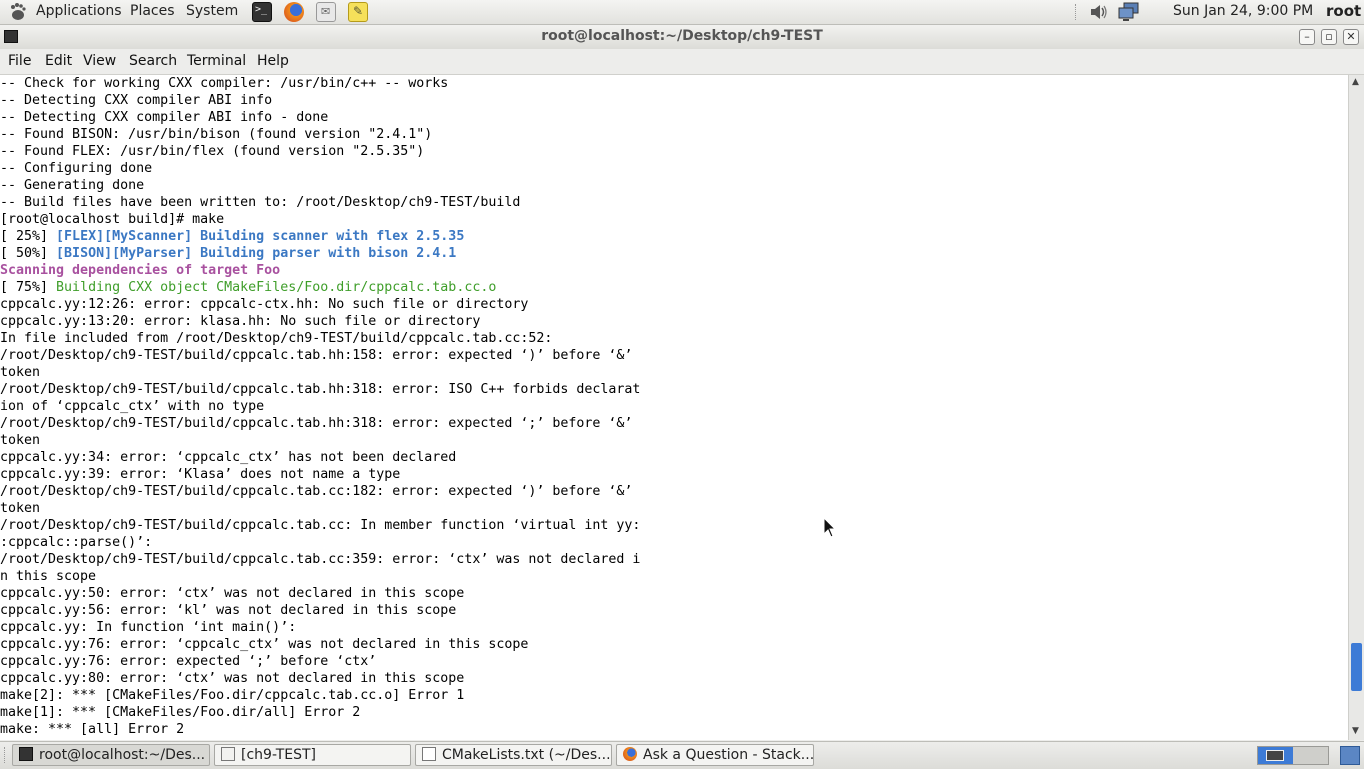 The width and height of the screenshot is (1364, 769). What do you see at coordinates (1243, 11) in the screenshot?
I see `clock: Sun Jan 24, 9:00 PM` at bounding box center [1243, 11].